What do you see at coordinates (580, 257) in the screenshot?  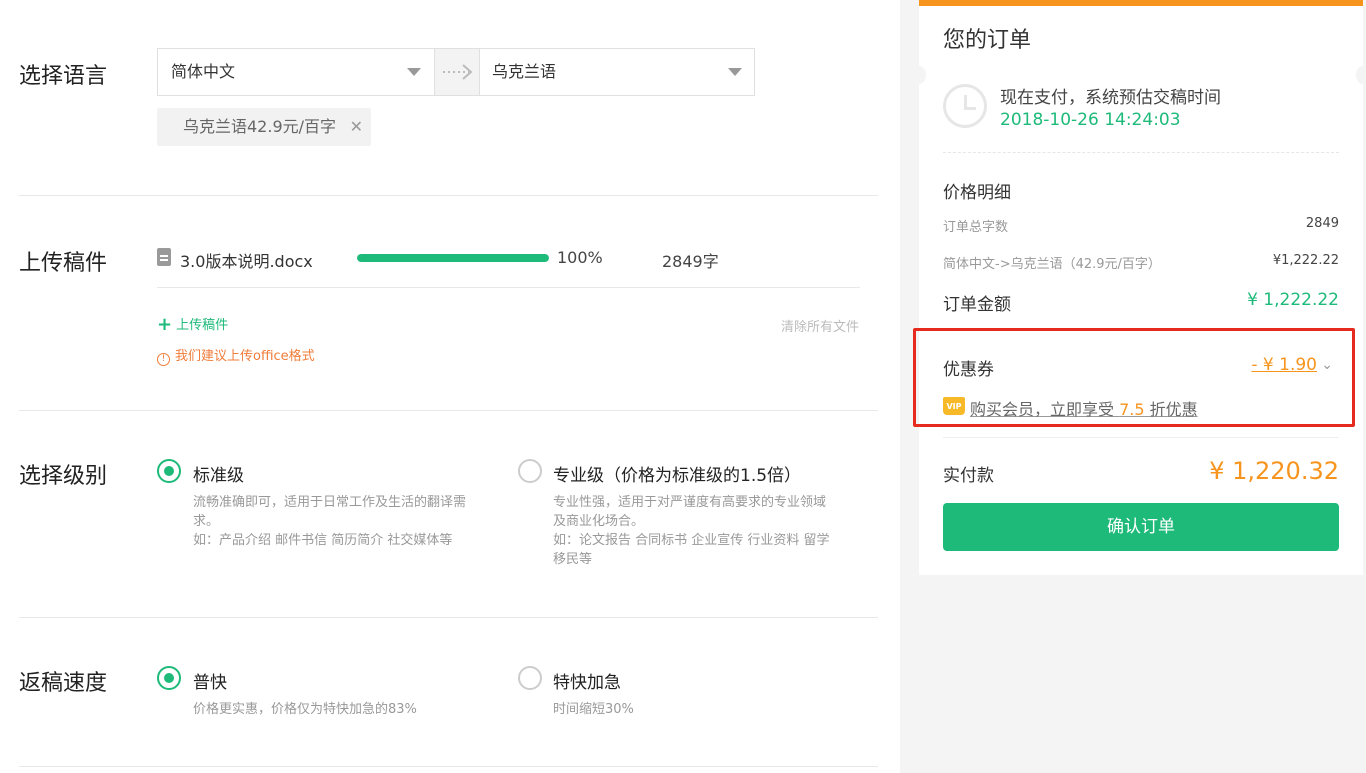 I see `upload-percent: 100%` at bounding box center [580, 257].